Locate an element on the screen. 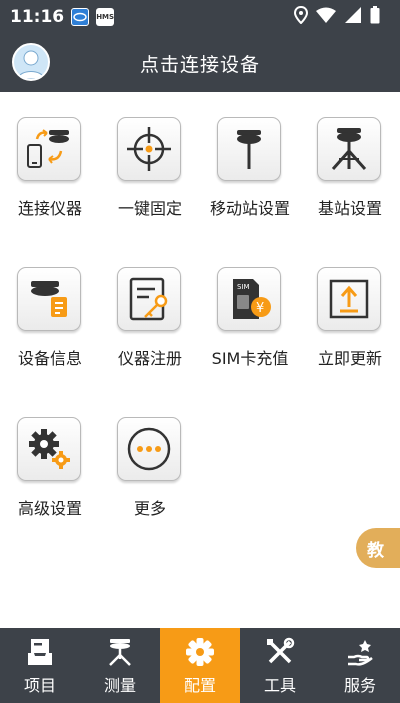 This screenshot has width=400, height=703. tile-label: 移动站设置 is located at coordinates (249, 208).